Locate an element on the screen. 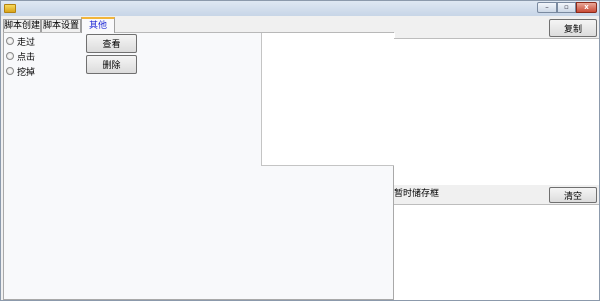 This screenshot has width=600, height=301. minimize-button: – is located at coordinates (547, 7).